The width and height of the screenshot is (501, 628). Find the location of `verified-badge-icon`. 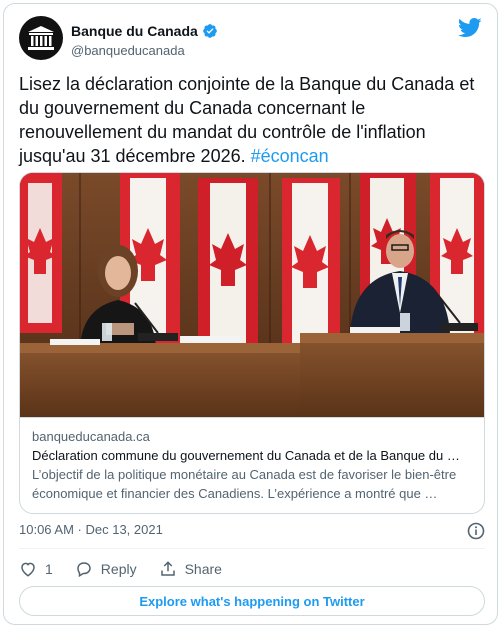

verified-badge-icon is located at coordinates (209, 31).